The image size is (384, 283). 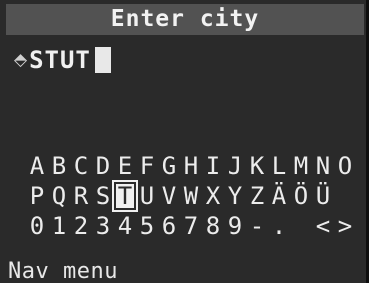 What do you see at coordinates (59, 166) in the screenshot?
I see `key-b: B` at bounding box center [59, 166].